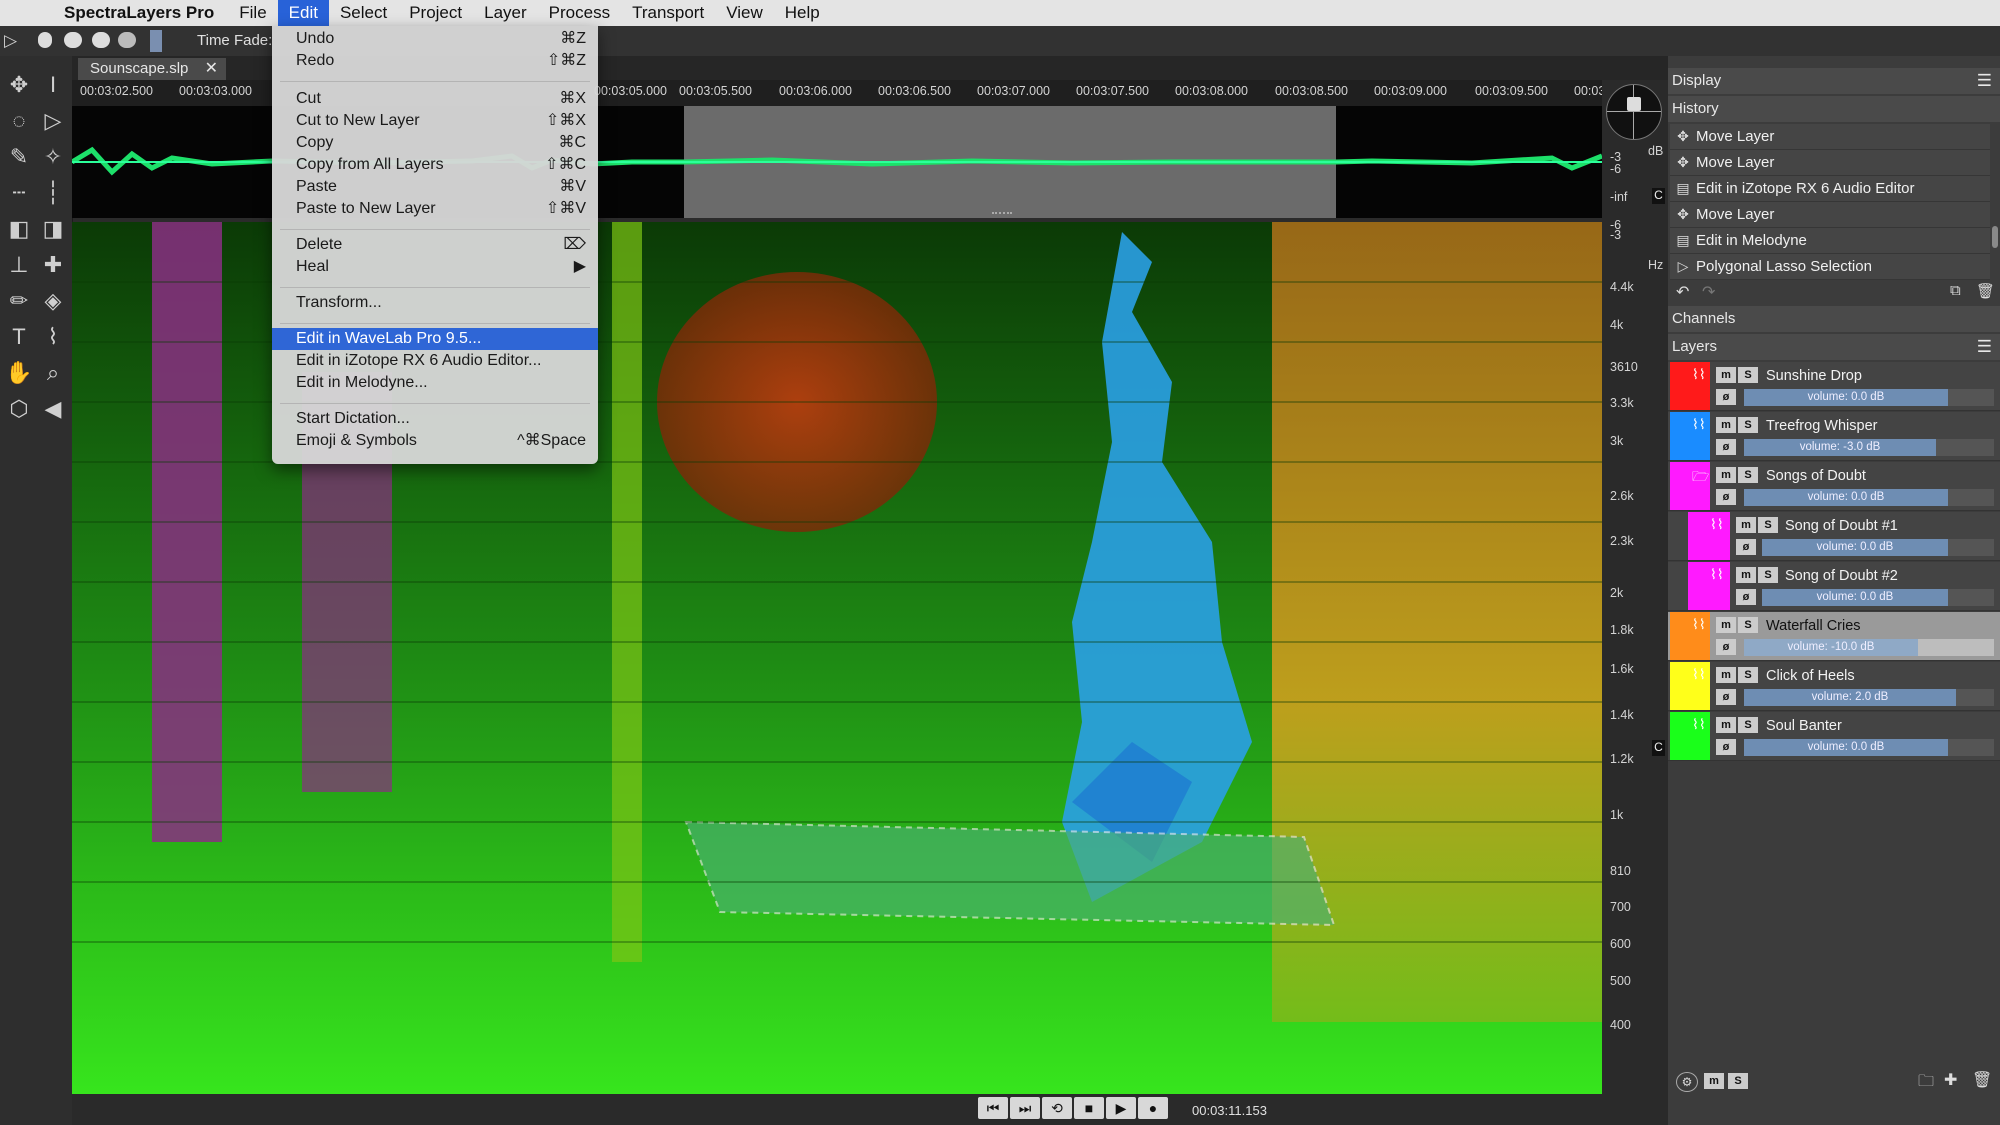  I want to click on layer-color-swatch: 🗁, so click(1690, 486).